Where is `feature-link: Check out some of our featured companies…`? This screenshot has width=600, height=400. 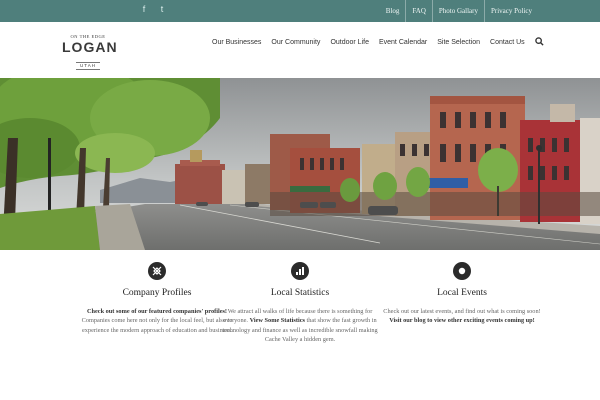 feature-link: Check out some of our featured companies… is located at coordinates (157, 311).